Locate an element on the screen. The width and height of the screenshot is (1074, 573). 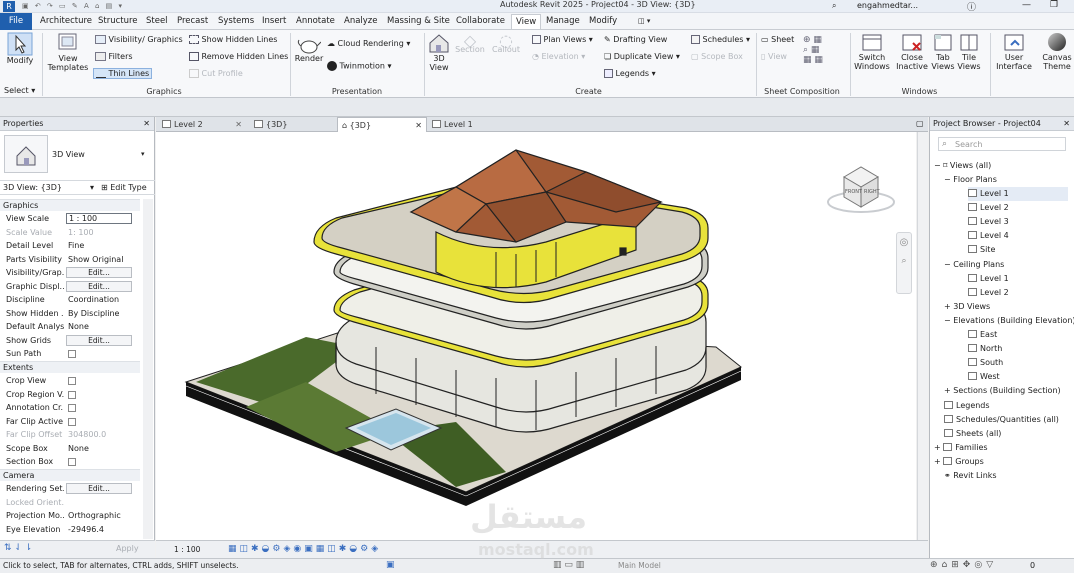
prop-projection-mode: Projection Mo... Orthographic is located at coordinates (70, 516).